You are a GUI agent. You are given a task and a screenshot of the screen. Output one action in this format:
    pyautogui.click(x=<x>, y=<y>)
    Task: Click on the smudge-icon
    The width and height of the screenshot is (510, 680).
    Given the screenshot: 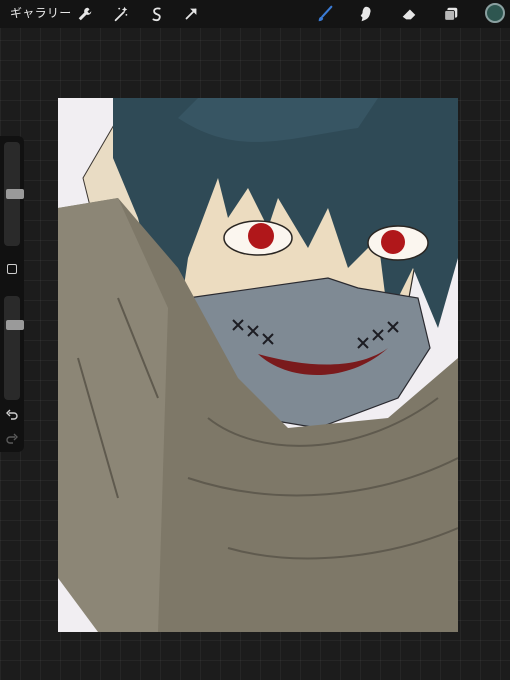 What is the action you would take?
    pyautogui.click(x=367, y=14)
    